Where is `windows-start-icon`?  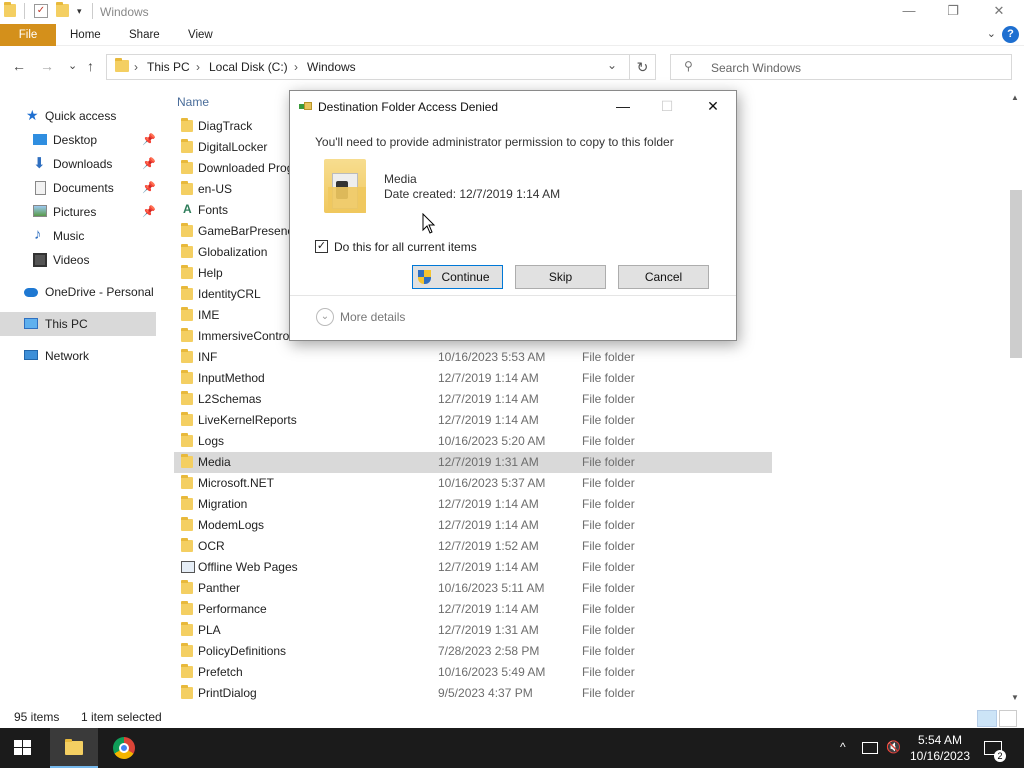 windows-start-icon is located at coordinates (23, 748).